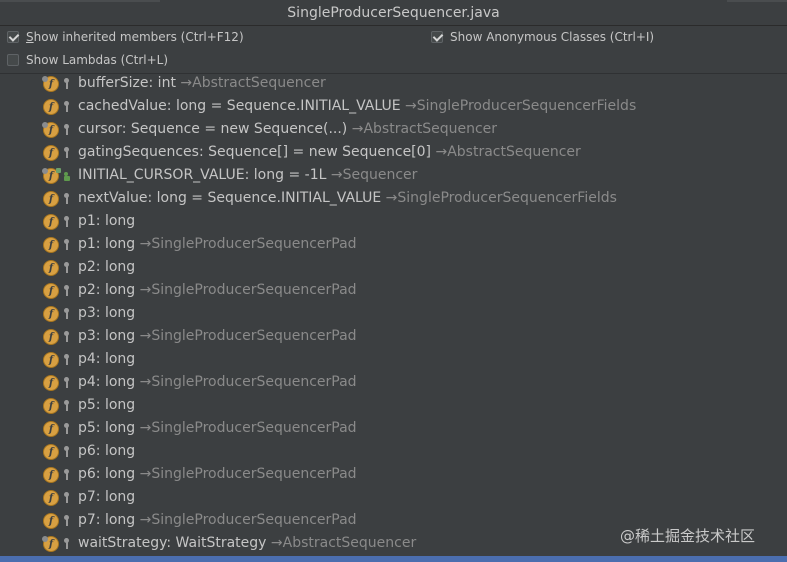 The height and width of the screenshot is (562, 787). What do you see at coordinates (393, 429) in the screenshot?
I see `list-item: f p5: long →SingleProducerSequencerPad` at bounding box center [393, 429].